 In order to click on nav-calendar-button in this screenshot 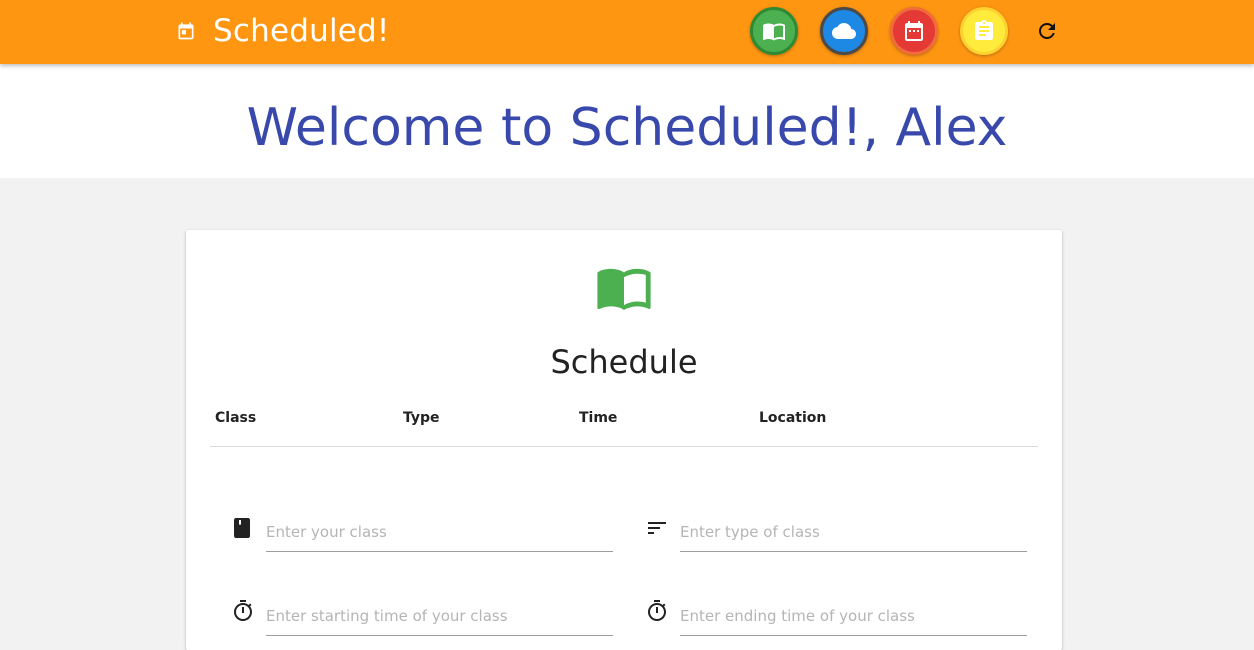, I will do `click(914, 31)`.